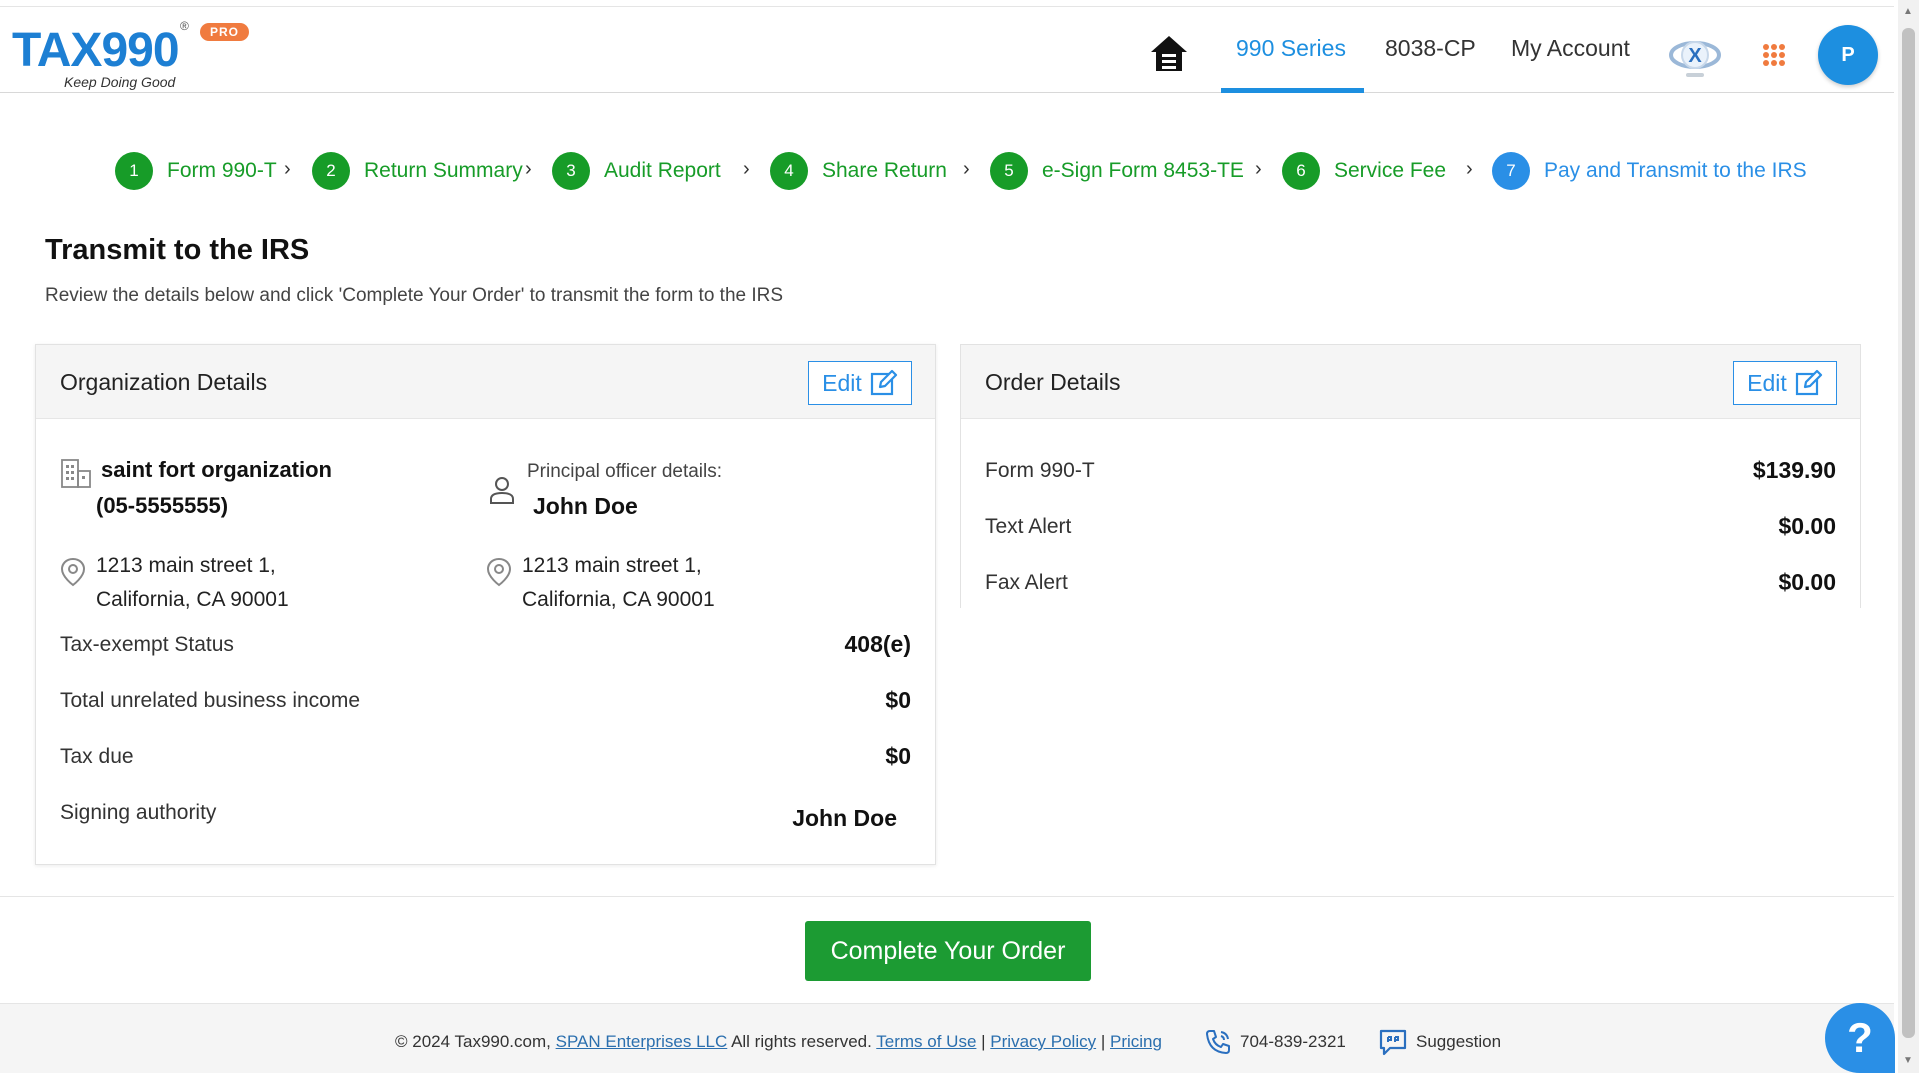 Image resolution: width=1919 pixels, height=1073 pixels. Describe the element at coordinates (147, 644) in the screenshot. I see `tax-exempt-status-label: Tax-exempt Status` at that location.